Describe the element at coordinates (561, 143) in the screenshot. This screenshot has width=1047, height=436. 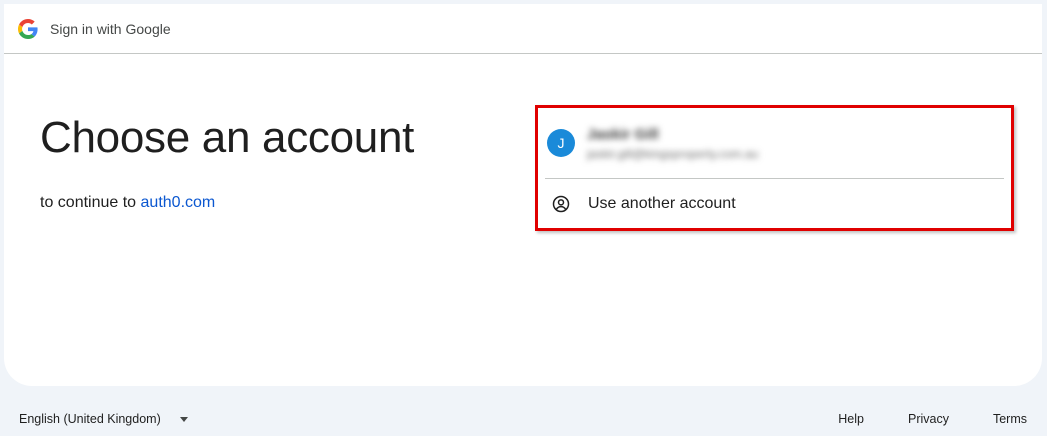
I see `avatar: J` at that location.